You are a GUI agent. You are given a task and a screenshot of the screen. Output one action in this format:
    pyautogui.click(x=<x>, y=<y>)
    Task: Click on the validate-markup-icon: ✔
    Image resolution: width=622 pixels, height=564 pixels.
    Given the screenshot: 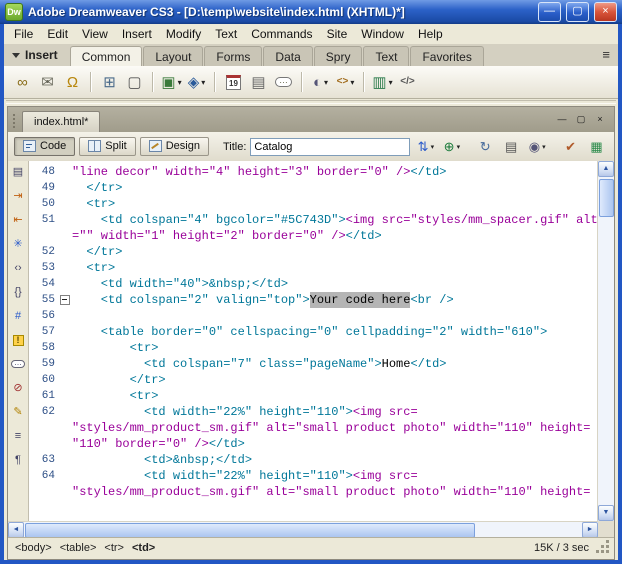 What is the action you would take?
    pyautogui.click(x=570, y=146)
    